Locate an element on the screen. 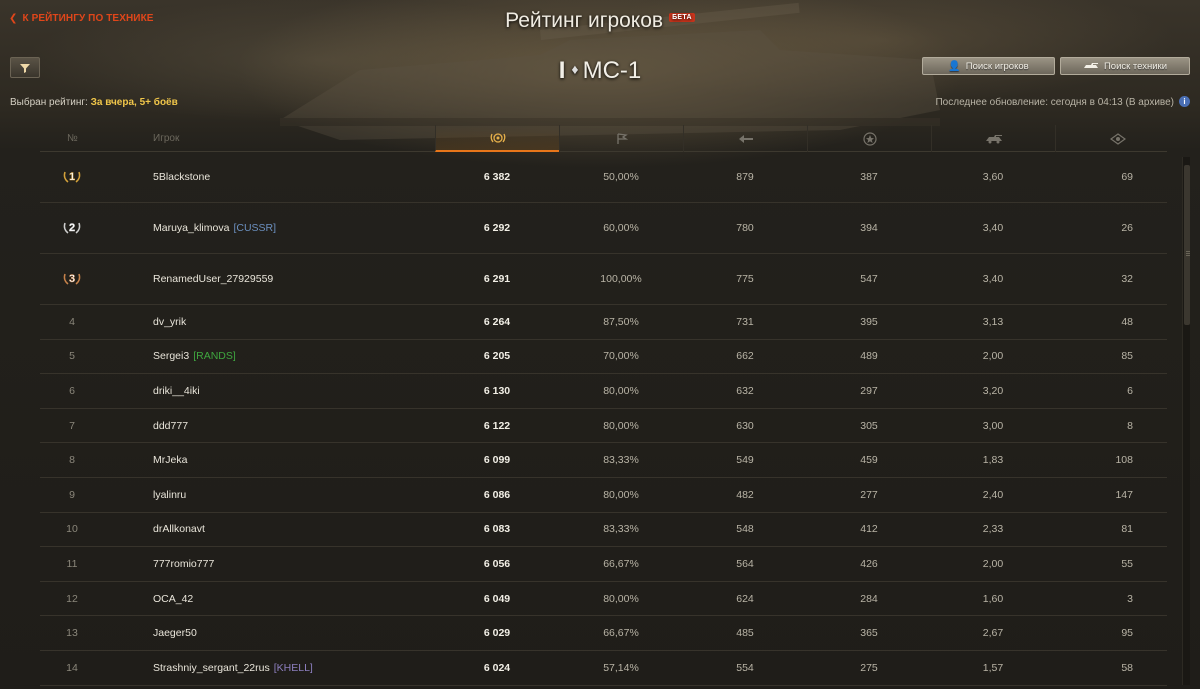 Image resolution: width=1200 pixels, height=689 pixels. rating-cell: 6 264 is located at coordinates (497, 321).